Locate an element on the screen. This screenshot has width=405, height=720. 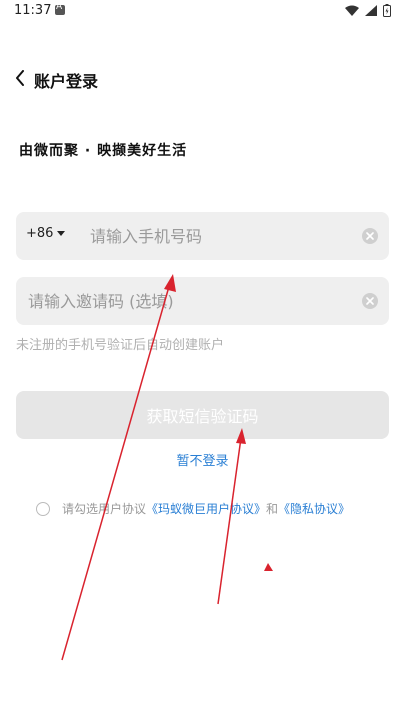
invite-code-input is located at coordinates (188, 301).